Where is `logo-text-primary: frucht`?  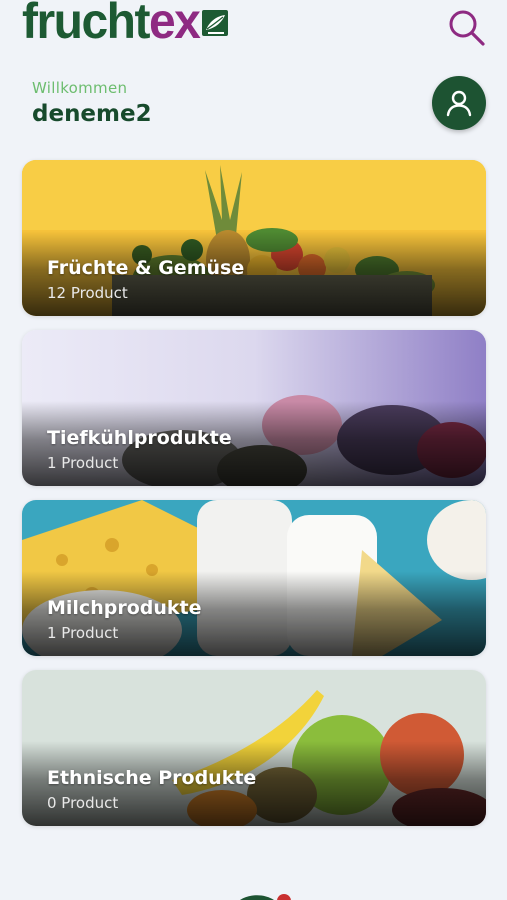 logo-text-primary: frucht is located at coordinates (86, 25).